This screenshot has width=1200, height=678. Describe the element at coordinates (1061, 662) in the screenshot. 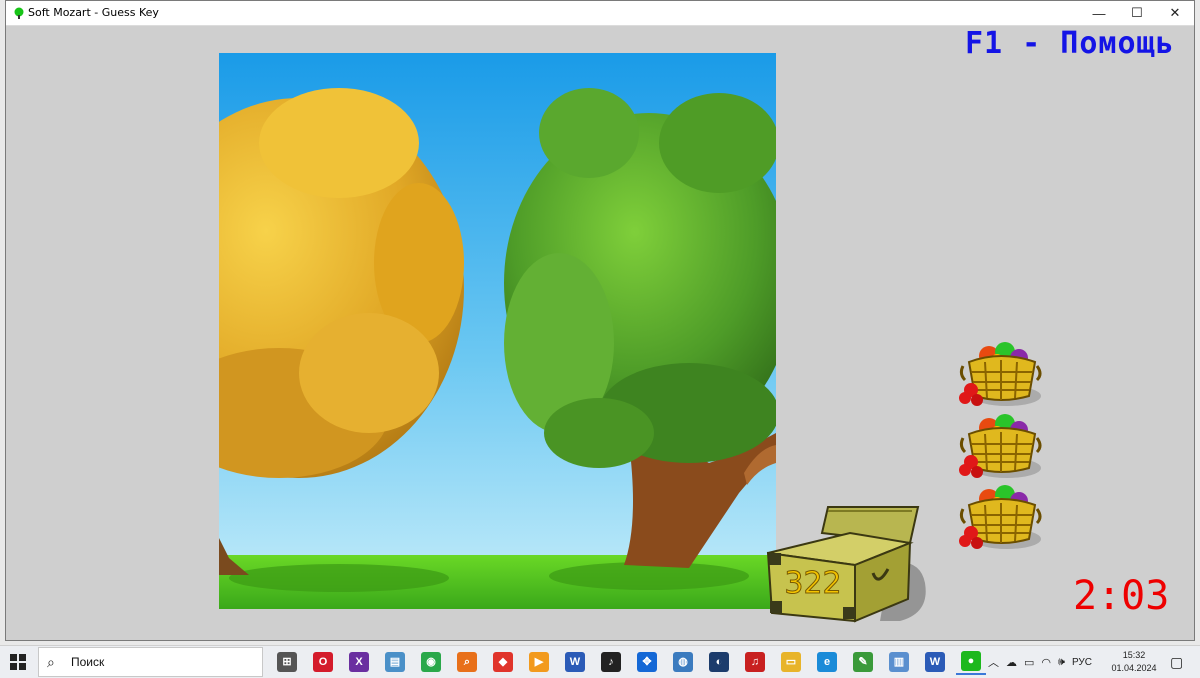

I see `volume-icon: 🕪` at that location.